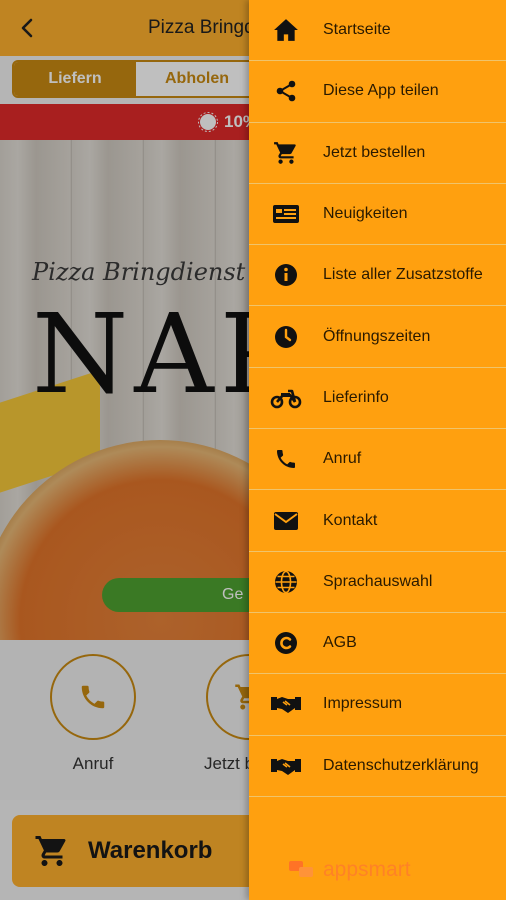  I want to click on menu-item-label: Sprachauswahl, so click(378, 581).